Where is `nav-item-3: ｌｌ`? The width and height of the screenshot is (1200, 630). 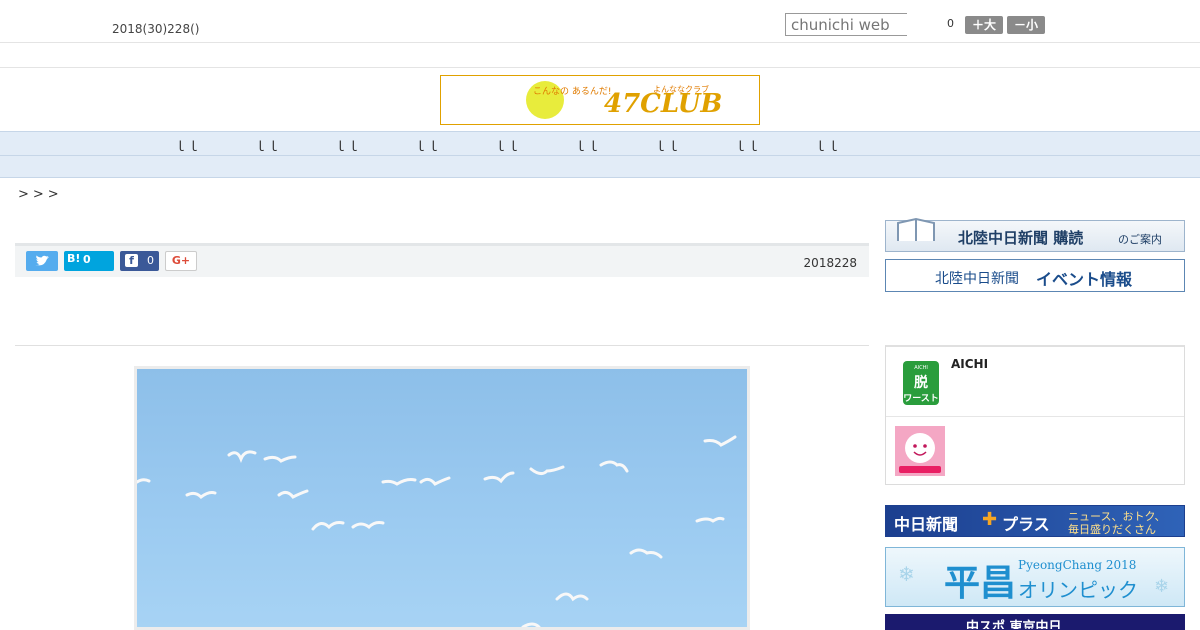 nav-item-3: ｌｌ is located at coordinates (347, 145).